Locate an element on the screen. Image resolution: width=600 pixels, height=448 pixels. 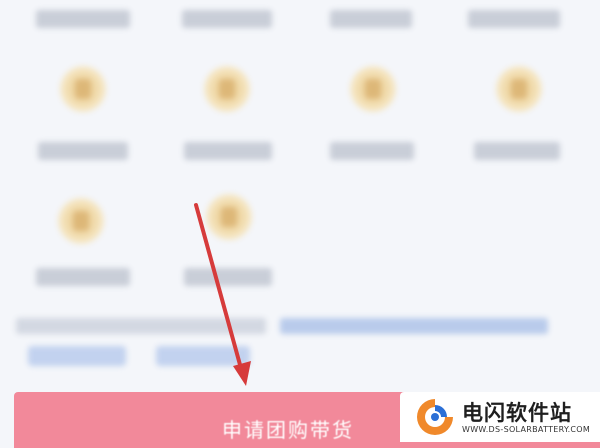
lightning-logo-icon is located at coordinates (435, 417).